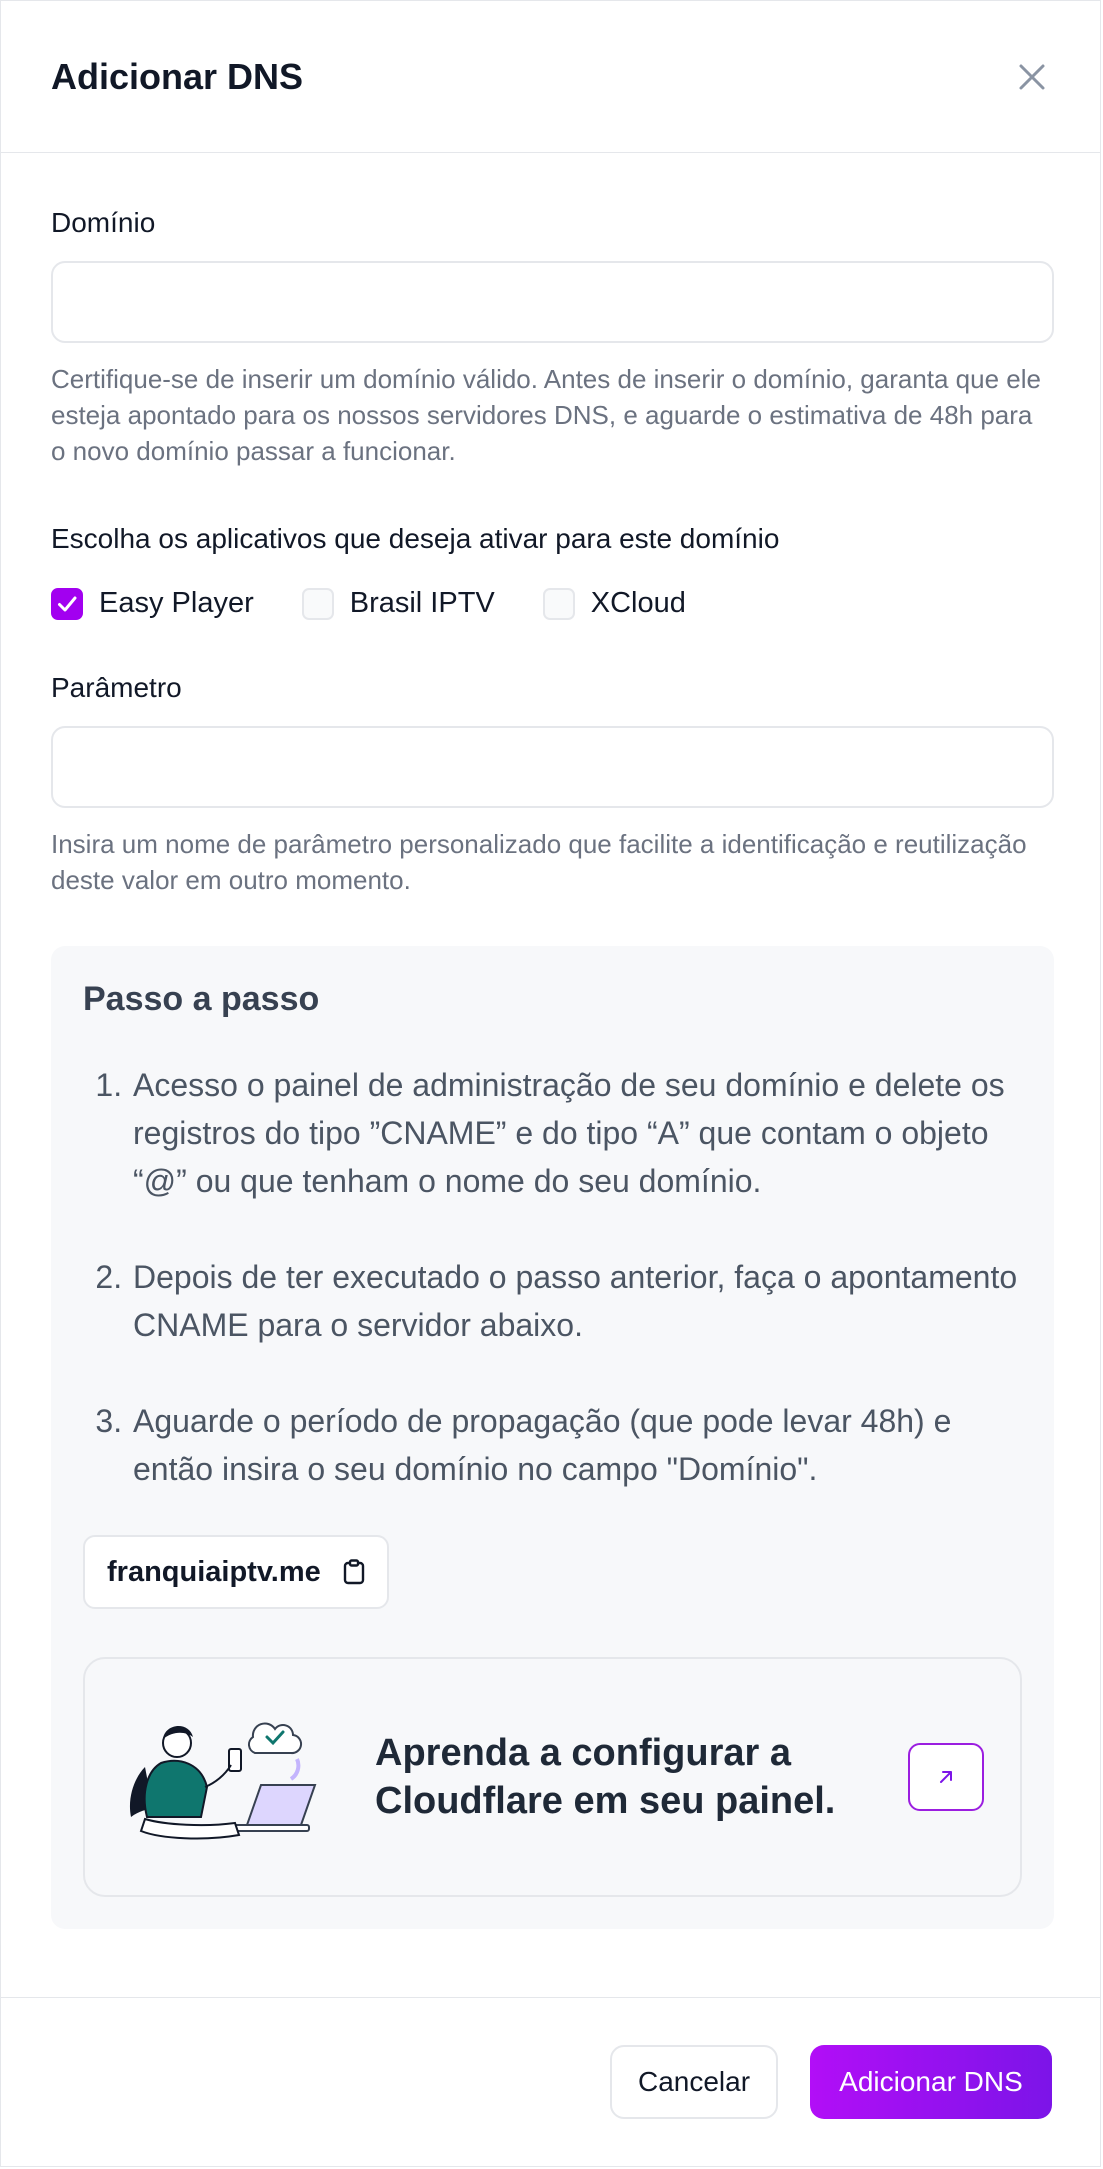  I want to click on clipboard-icon, so click(353, 1572).